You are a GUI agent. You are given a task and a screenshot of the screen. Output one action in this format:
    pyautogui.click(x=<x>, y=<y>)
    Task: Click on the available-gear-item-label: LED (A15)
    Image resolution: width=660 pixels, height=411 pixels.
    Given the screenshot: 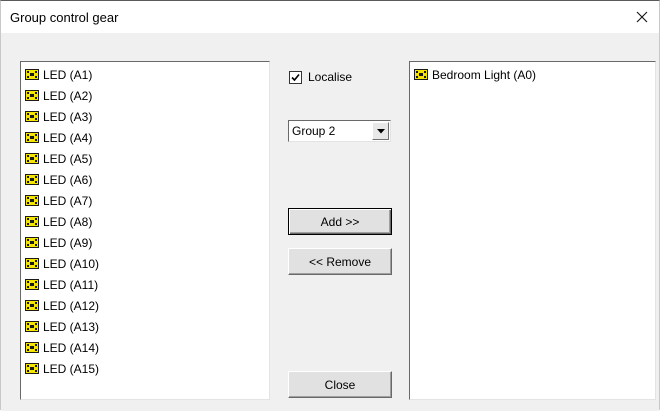 What is the action you would take?
    pyautogui.click(x=71, y=368)
    